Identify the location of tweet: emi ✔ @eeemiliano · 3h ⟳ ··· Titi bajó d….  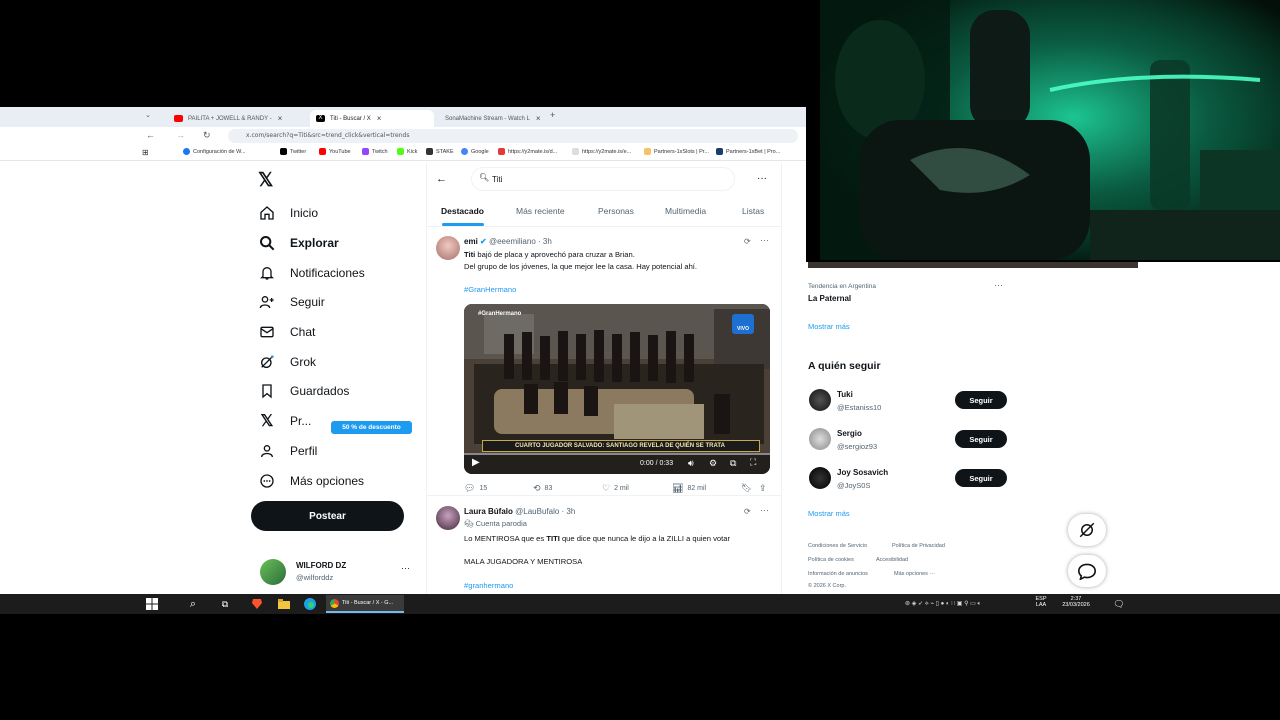
(604, 363).